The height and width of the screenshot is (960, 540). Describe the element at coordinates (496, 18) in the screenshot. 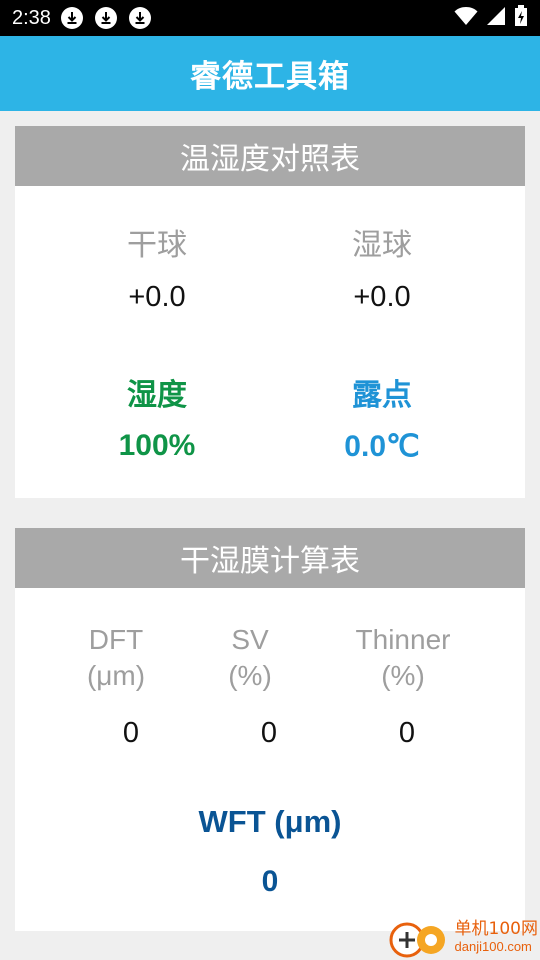

I see `signal-icon` at that location.